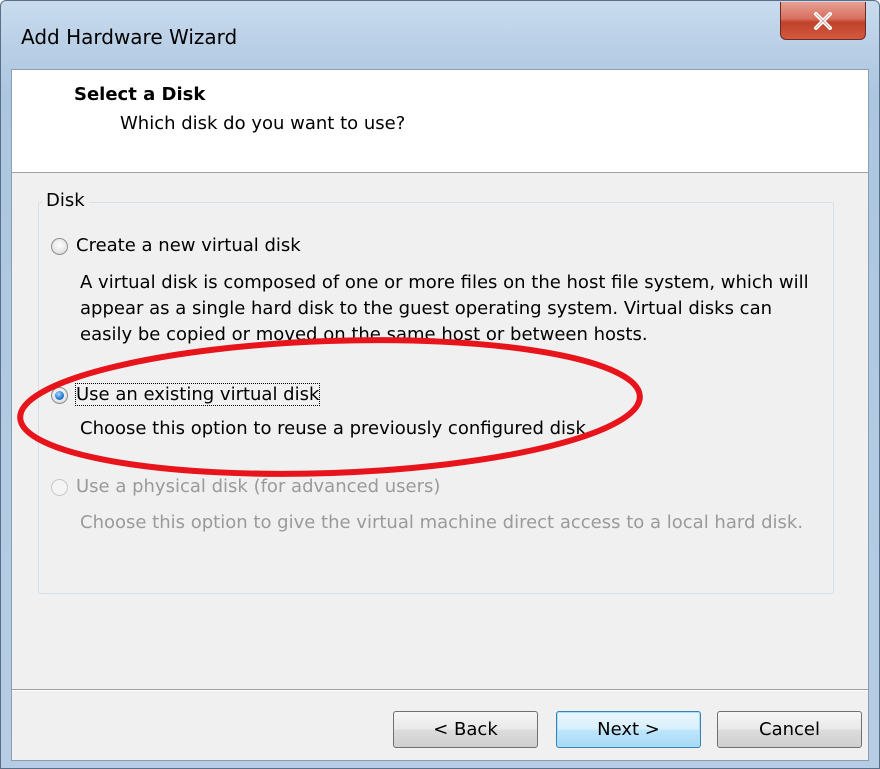  What do you see at coordinates (188, 245) in the screenshot?
I see `option-create-new-disk-label: Create a new virtual disk` at bounding box center [188, 245].